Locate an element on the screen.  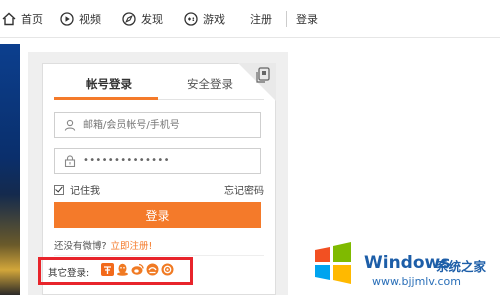
password-field: •••••••••••••• is located at coordinates (157, 161).